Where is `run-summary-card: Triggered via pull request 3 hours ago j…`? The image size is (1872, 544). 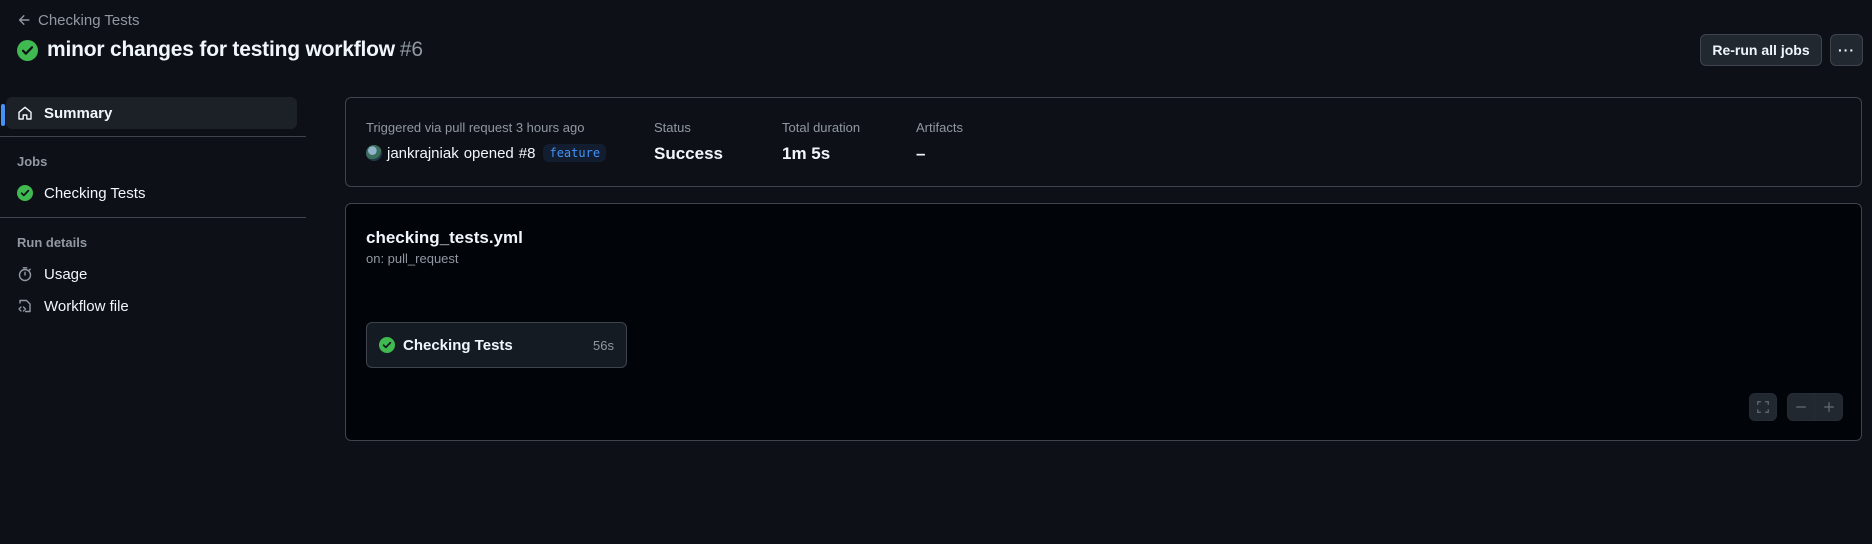
run-summary-card: Triggered via pull request 3 hours ago j… is located at coordinates (1103, 142).